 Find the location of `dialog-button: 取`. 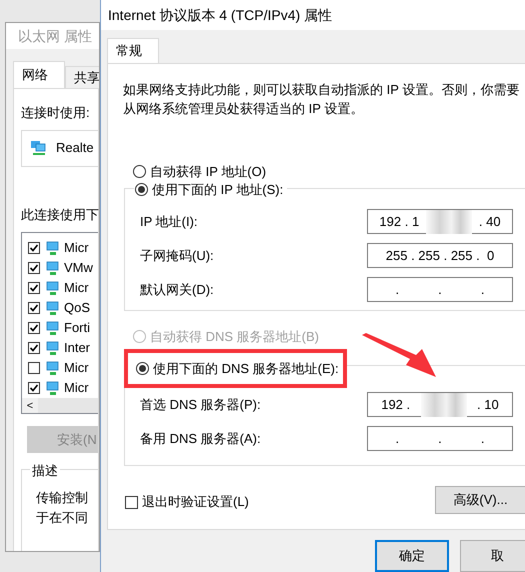

dialog-button: 取 is located at coordinates (492, 556).